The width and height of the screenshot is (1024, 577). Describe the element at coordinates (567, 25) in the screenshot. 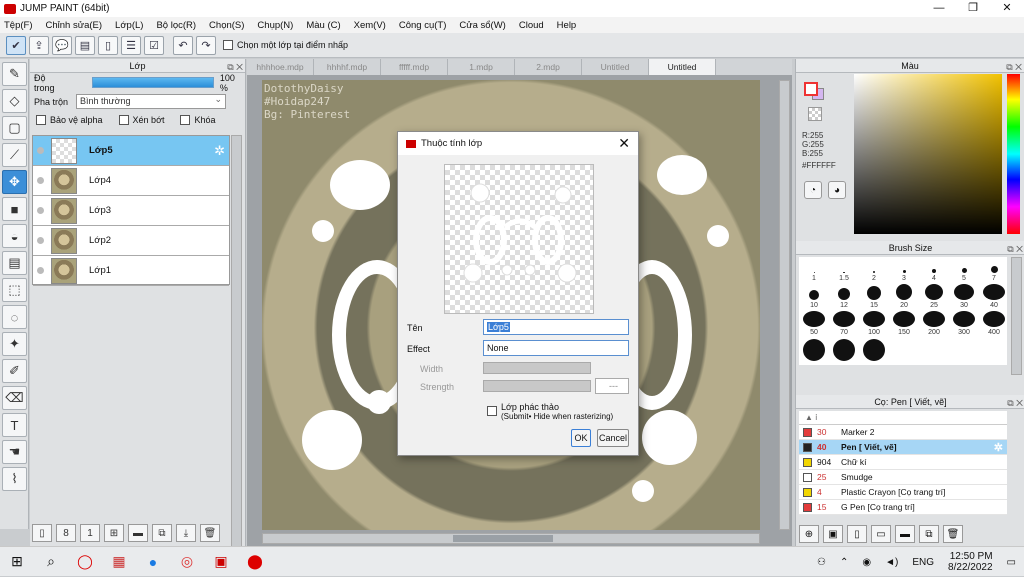

I see `menu-help: Help` at that location.